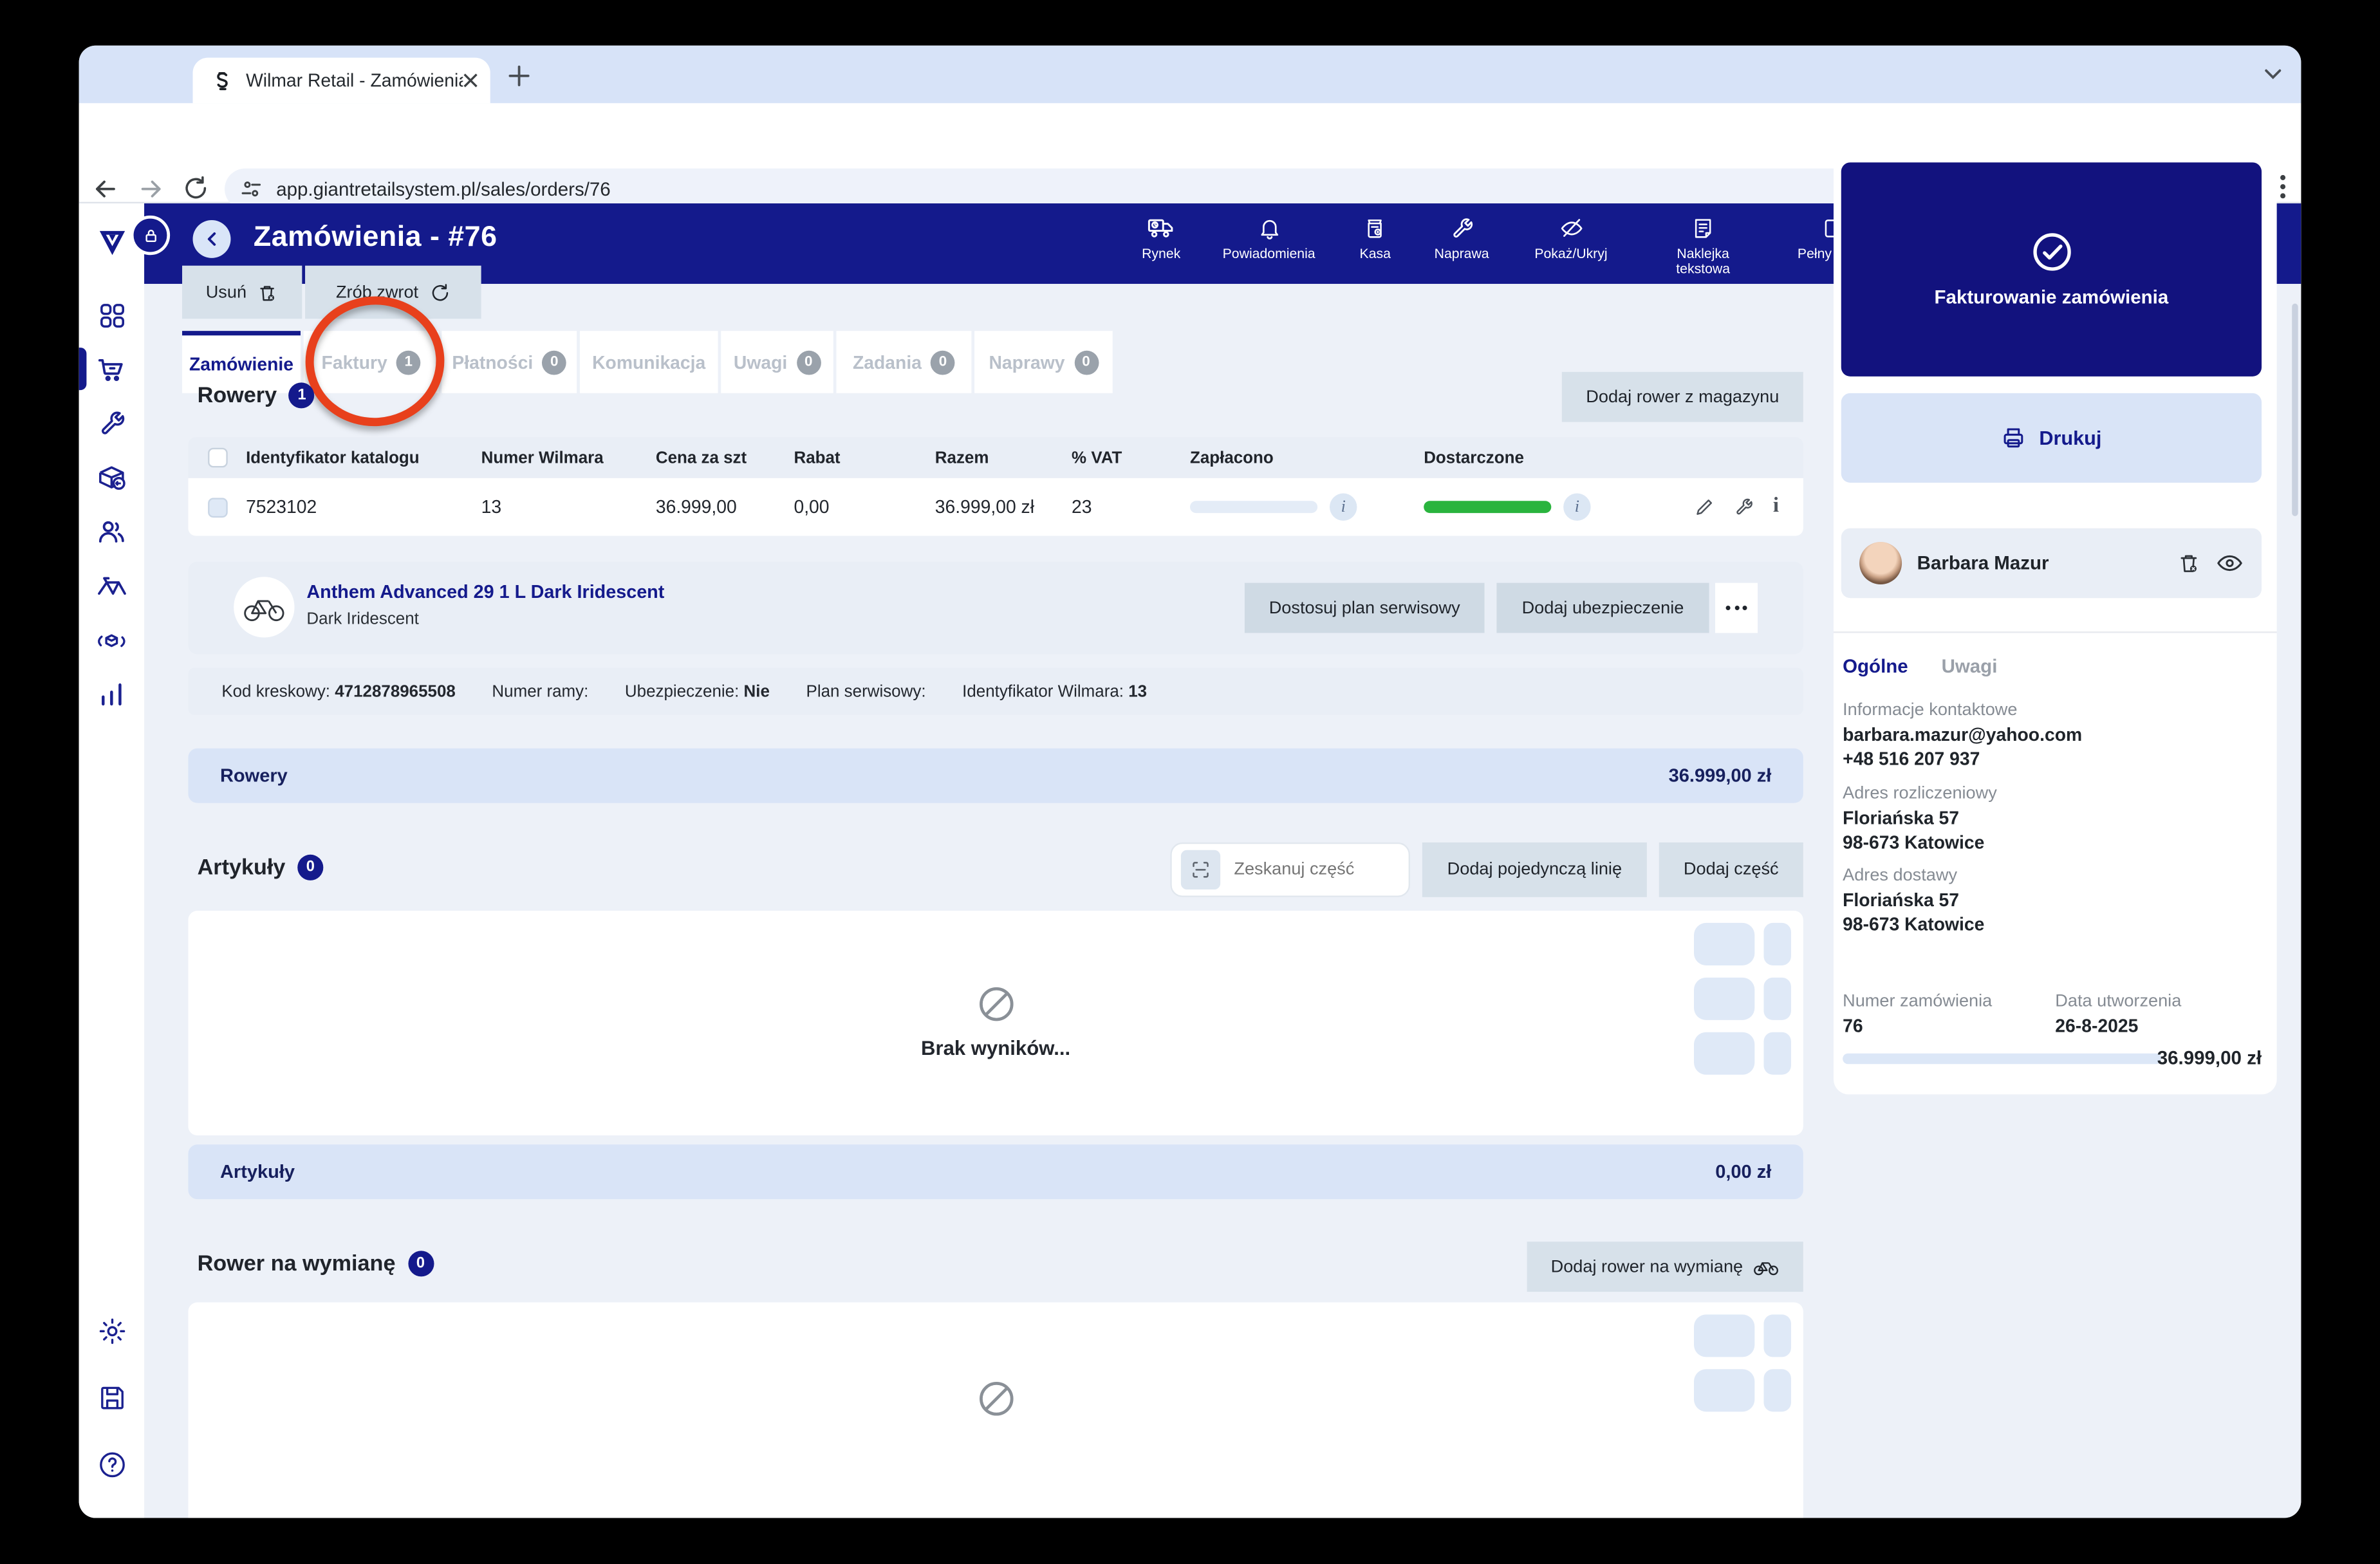 This screenshot has height=1564, width=2380. What do you see at coordinates (2295, 409) in the screenshot?
I see `scrollbar-thumb` at bounding box center [2295, 409].